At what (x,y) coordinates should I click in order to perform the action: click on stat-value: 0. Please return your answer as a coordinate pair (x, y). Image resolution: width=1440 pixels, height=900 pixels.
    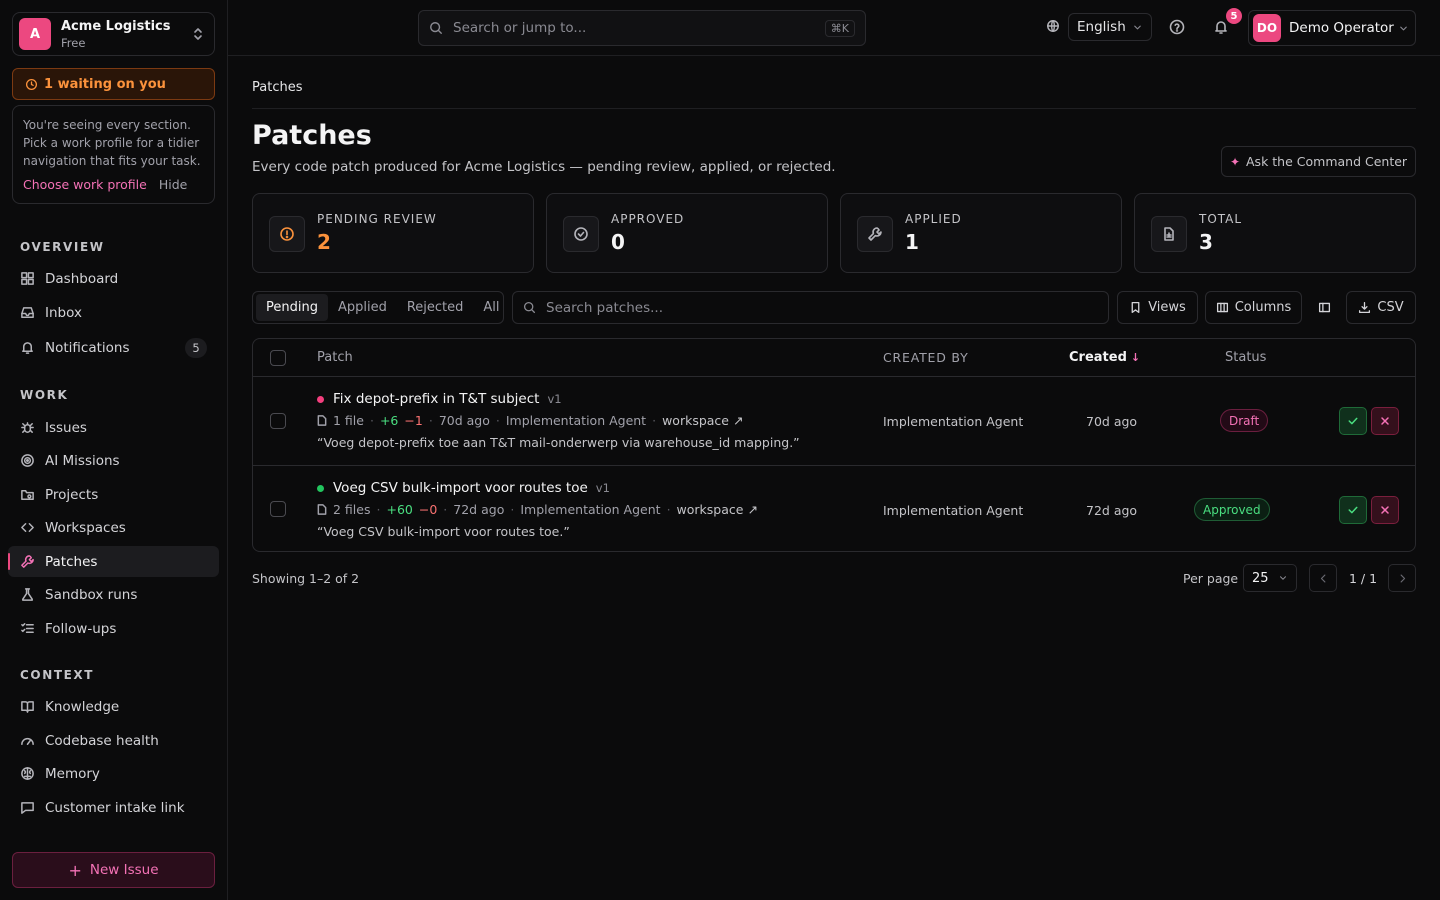
    Looking at the image, I should click on (618, 242).